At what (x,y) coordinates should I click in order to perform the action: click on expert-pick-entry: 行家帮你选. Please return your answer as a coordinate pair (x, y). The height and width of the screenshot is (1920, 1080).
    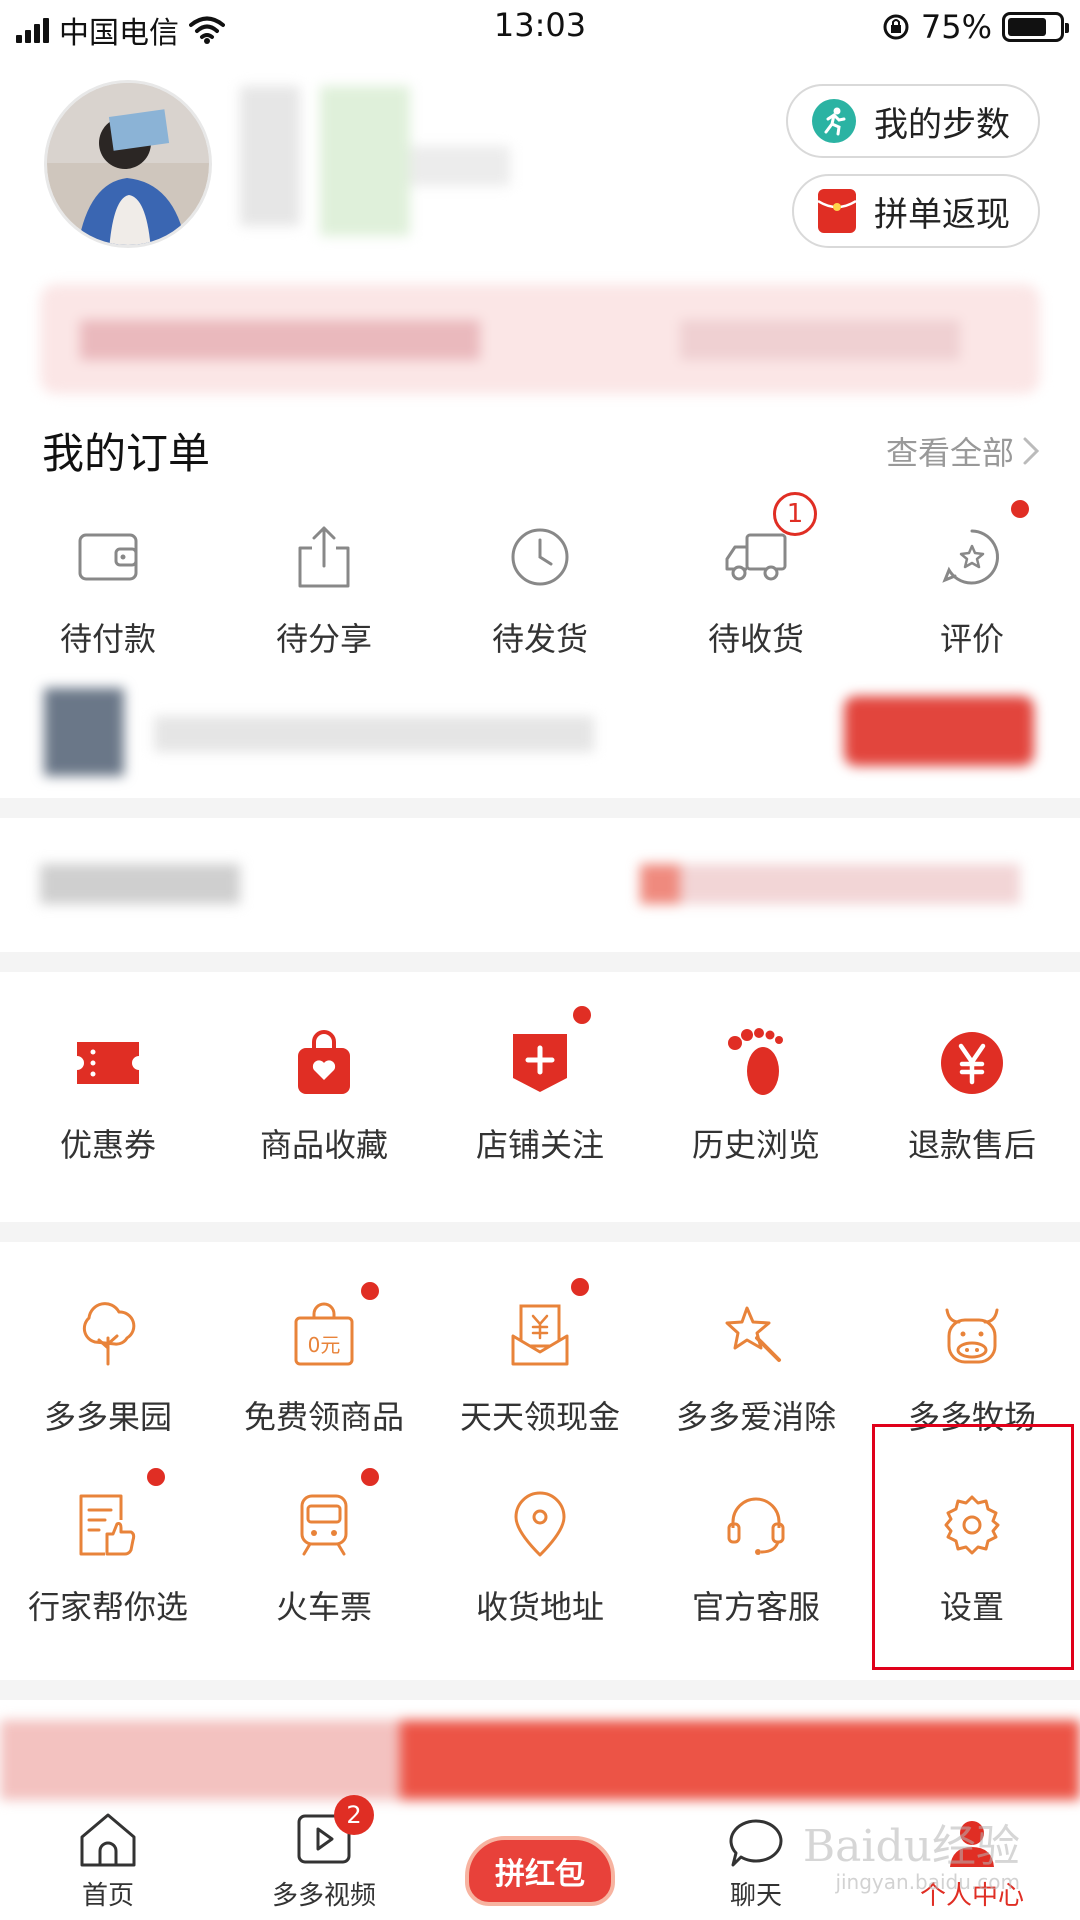
    Looking at the image, I should click on (108, 1547).